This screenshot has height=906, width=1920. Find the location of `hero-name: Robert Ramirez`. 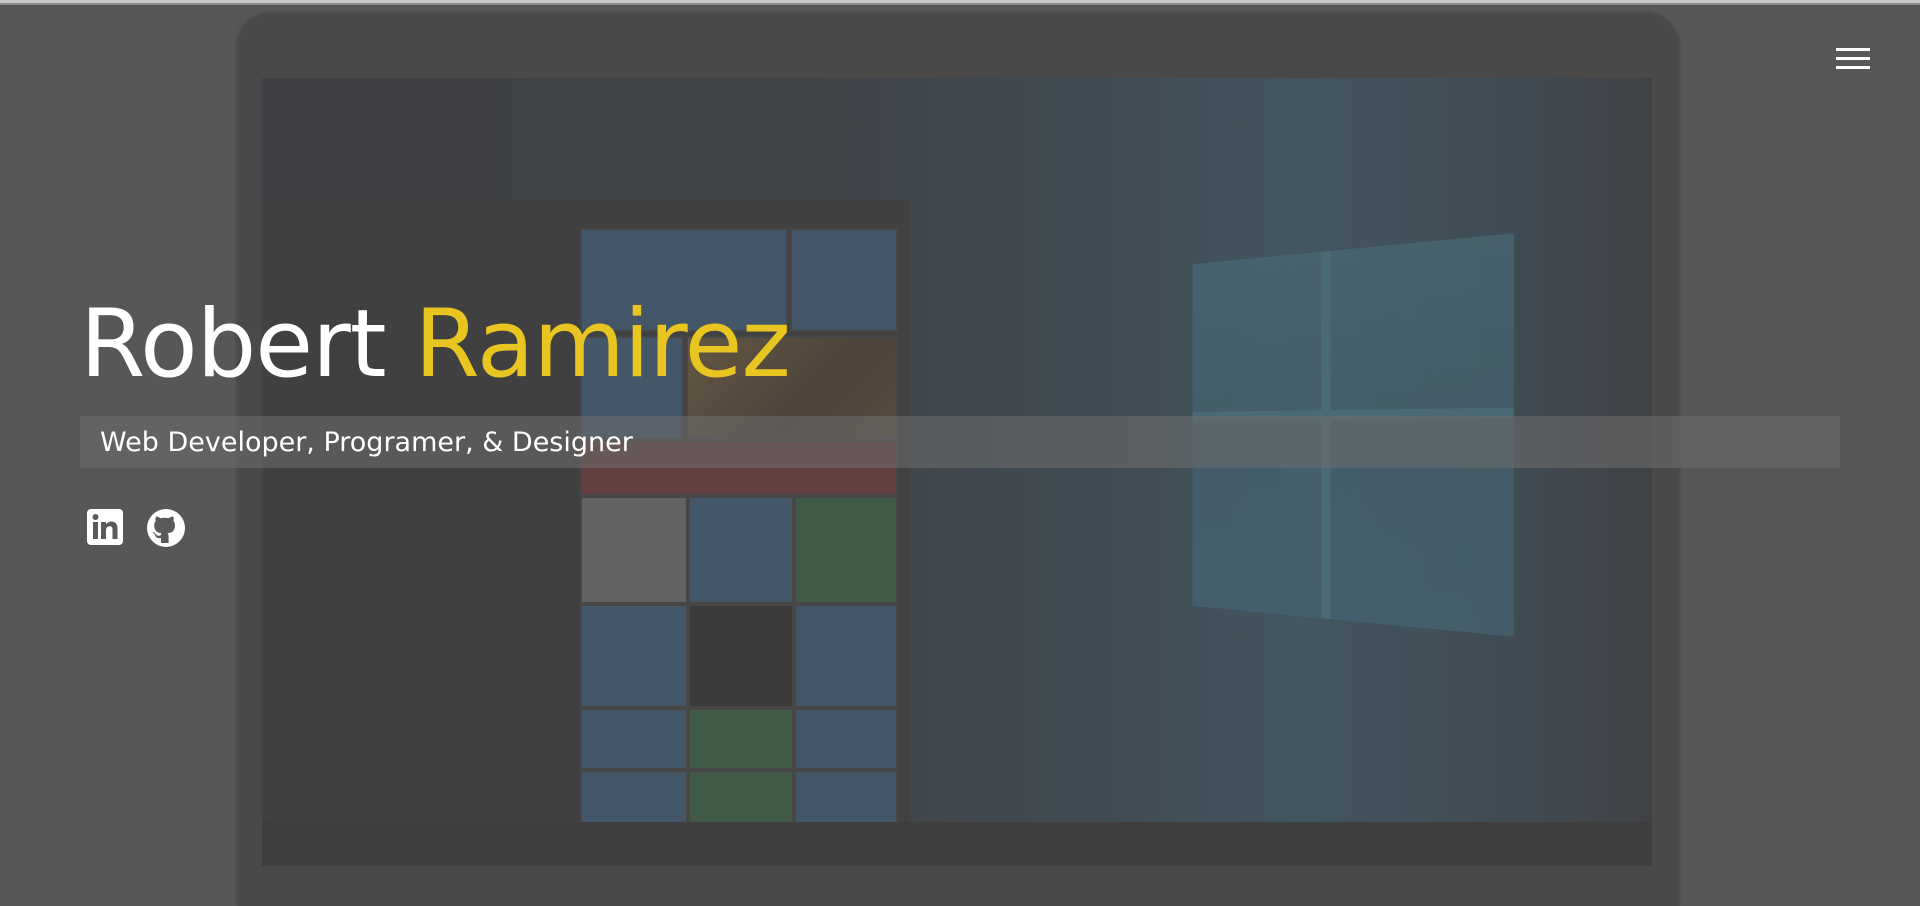

hero-name: Robert Ramirez is located at coordinates (435, 345).